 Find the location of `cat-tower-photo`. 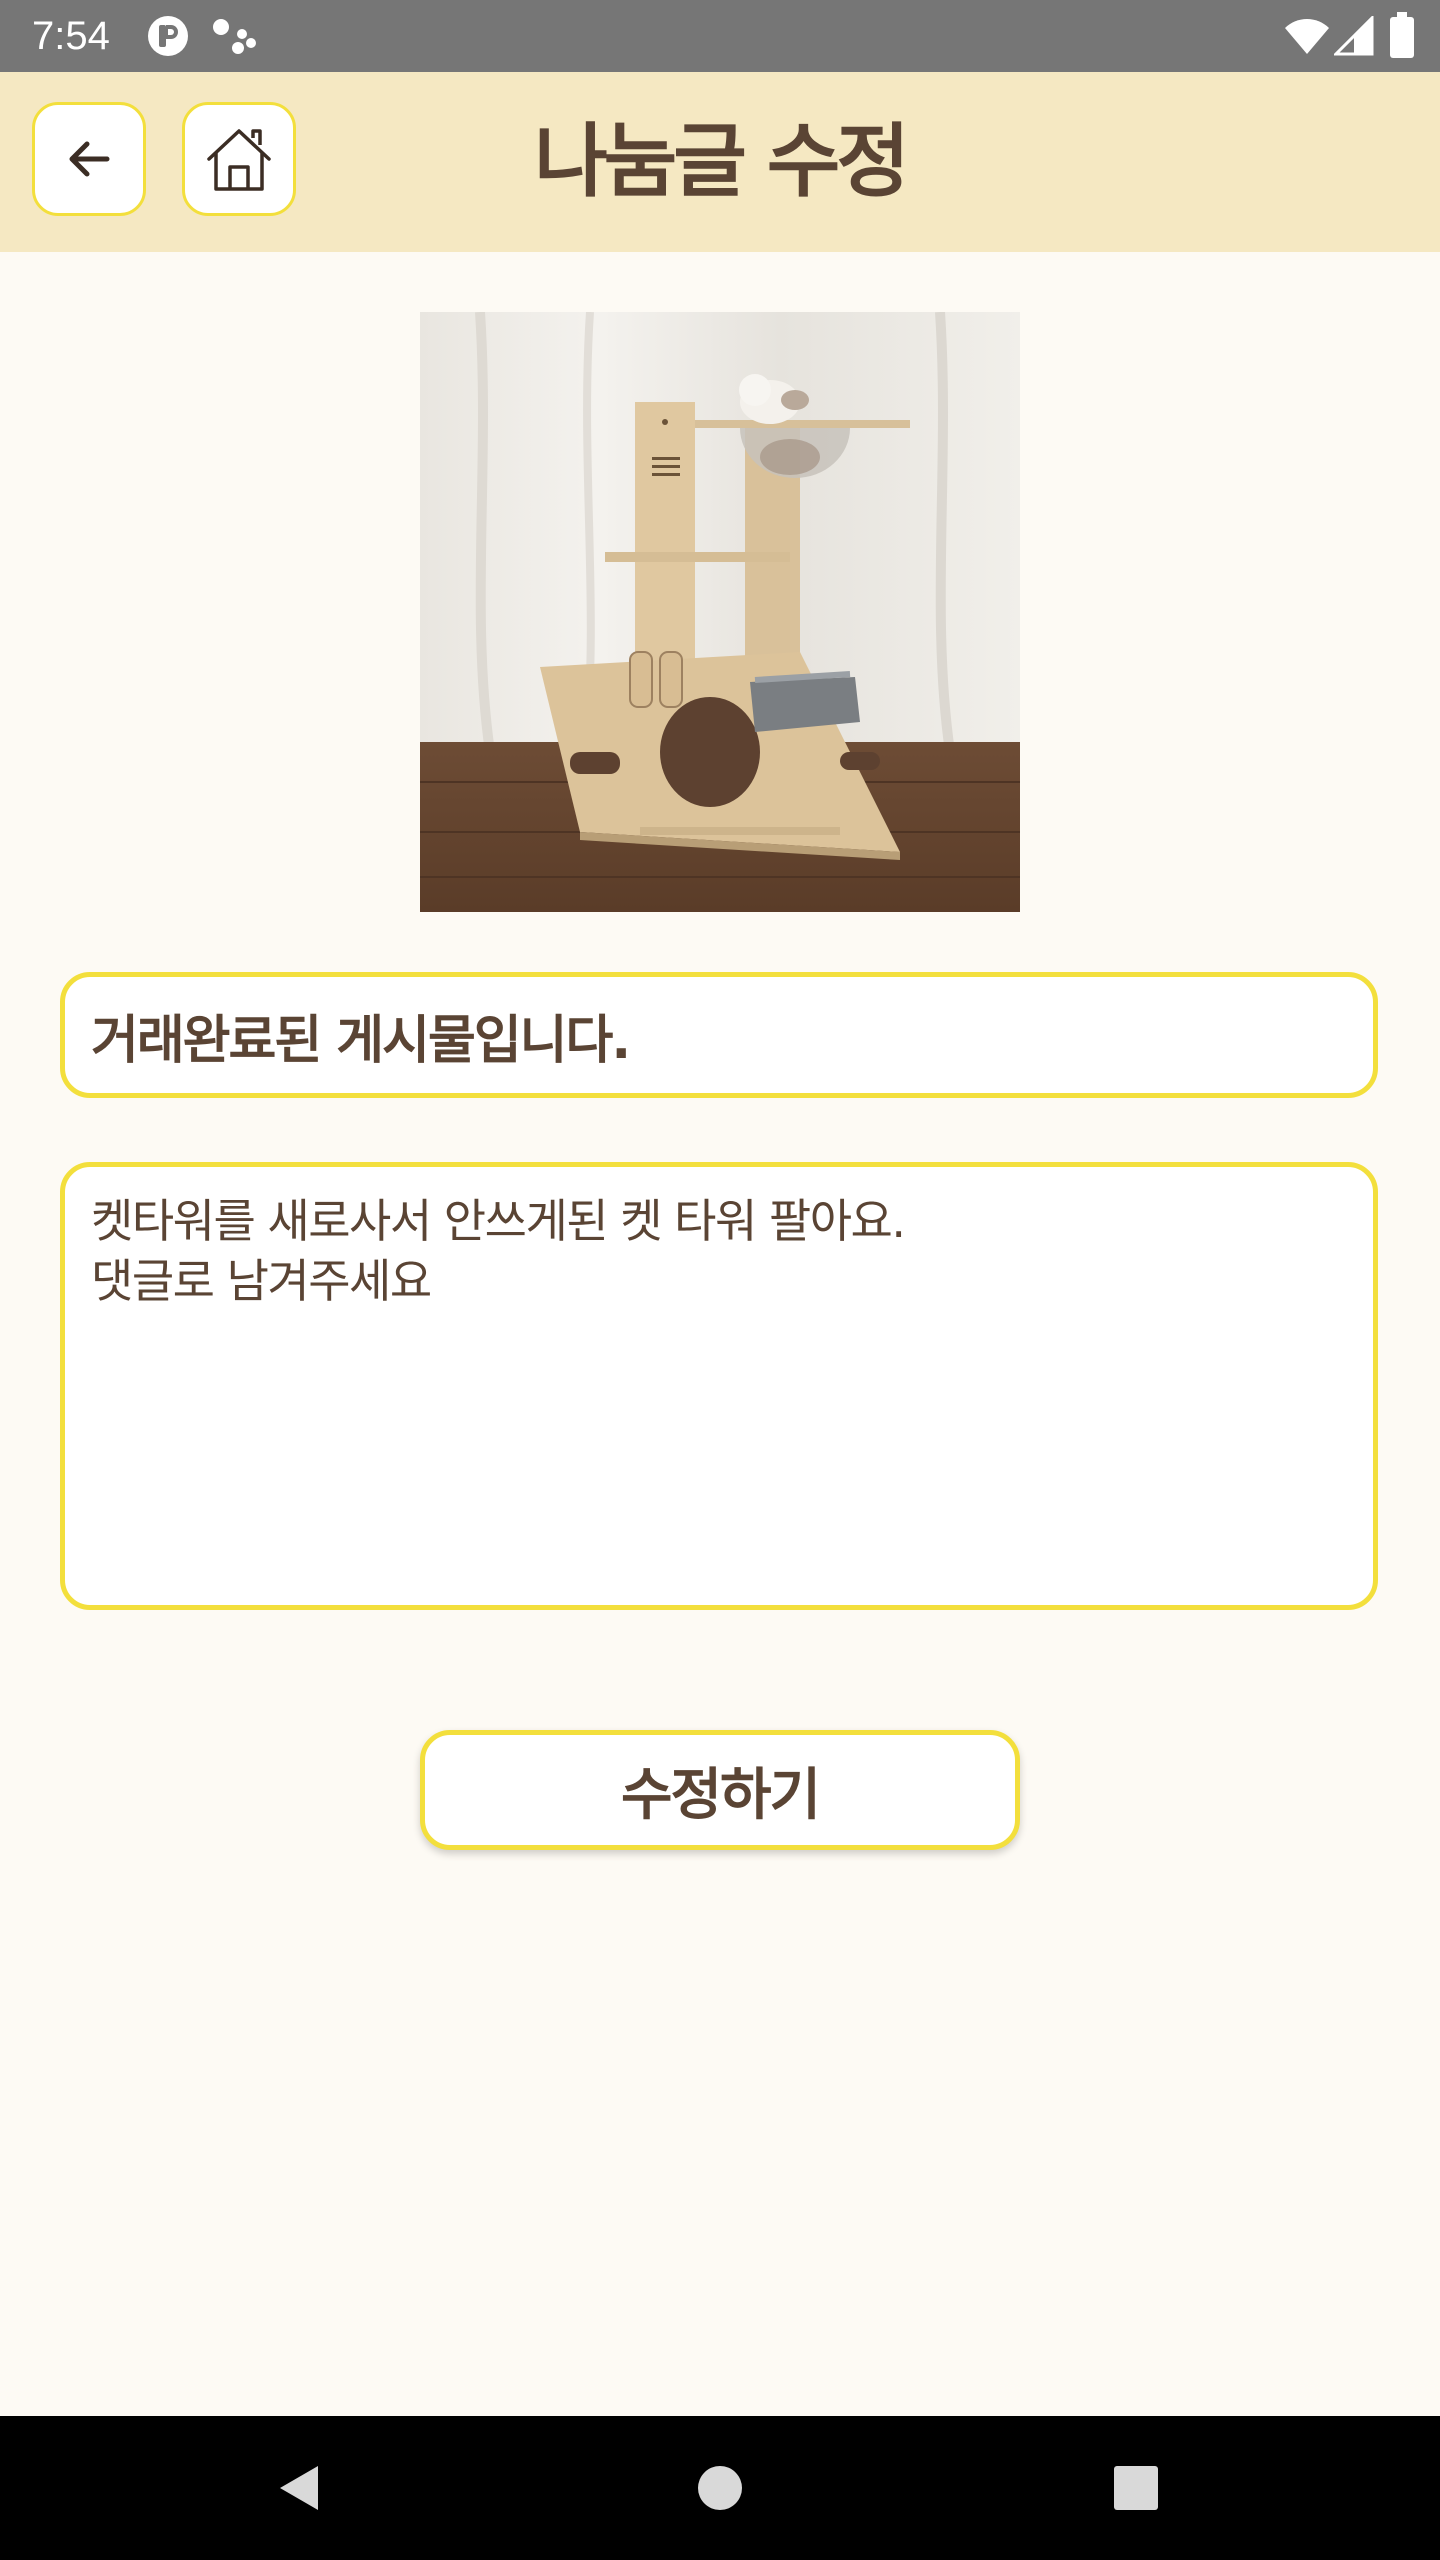

cat-tower-photo is located at coordinates (720, 612).